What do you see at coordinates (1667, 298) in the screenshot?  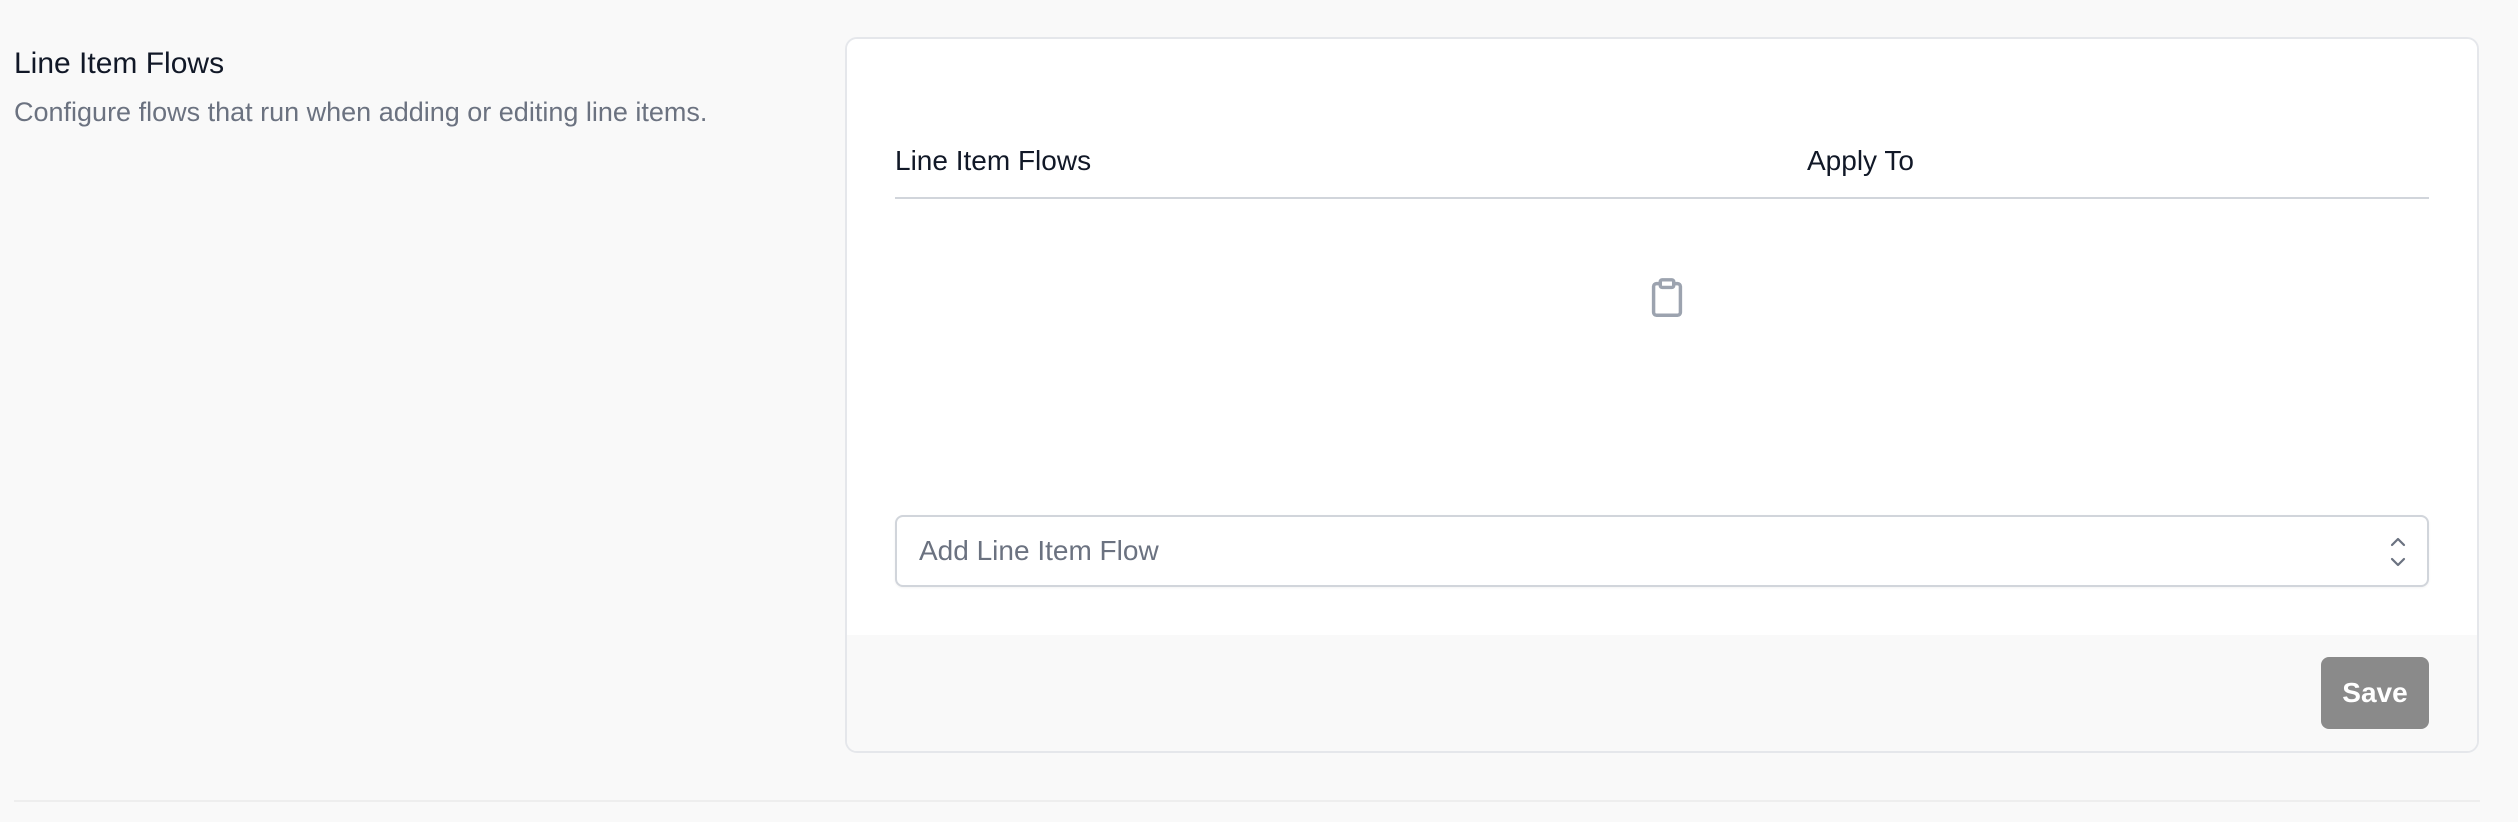 I see `clipboard-icon` at bounding box center [1667, 298].